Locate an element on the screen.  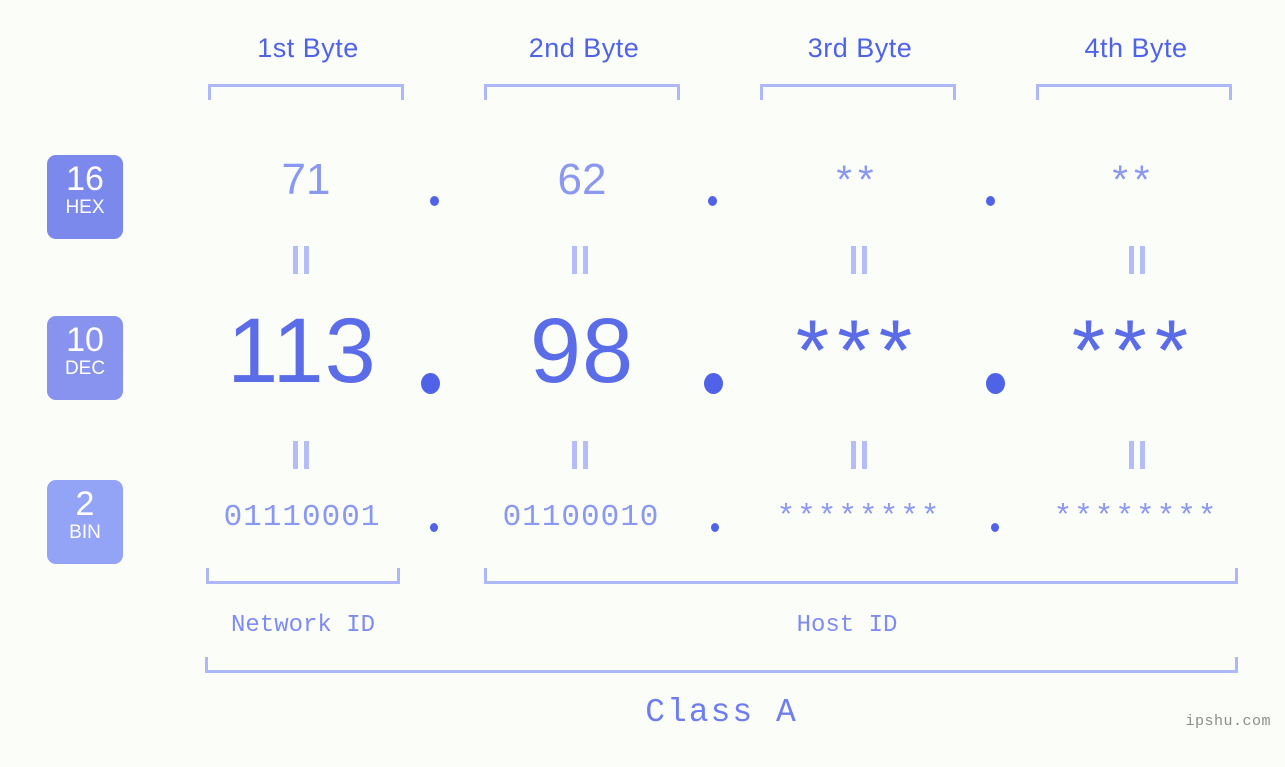
byte-header-3: 3rd Byte is located at coordinates (860, 48).